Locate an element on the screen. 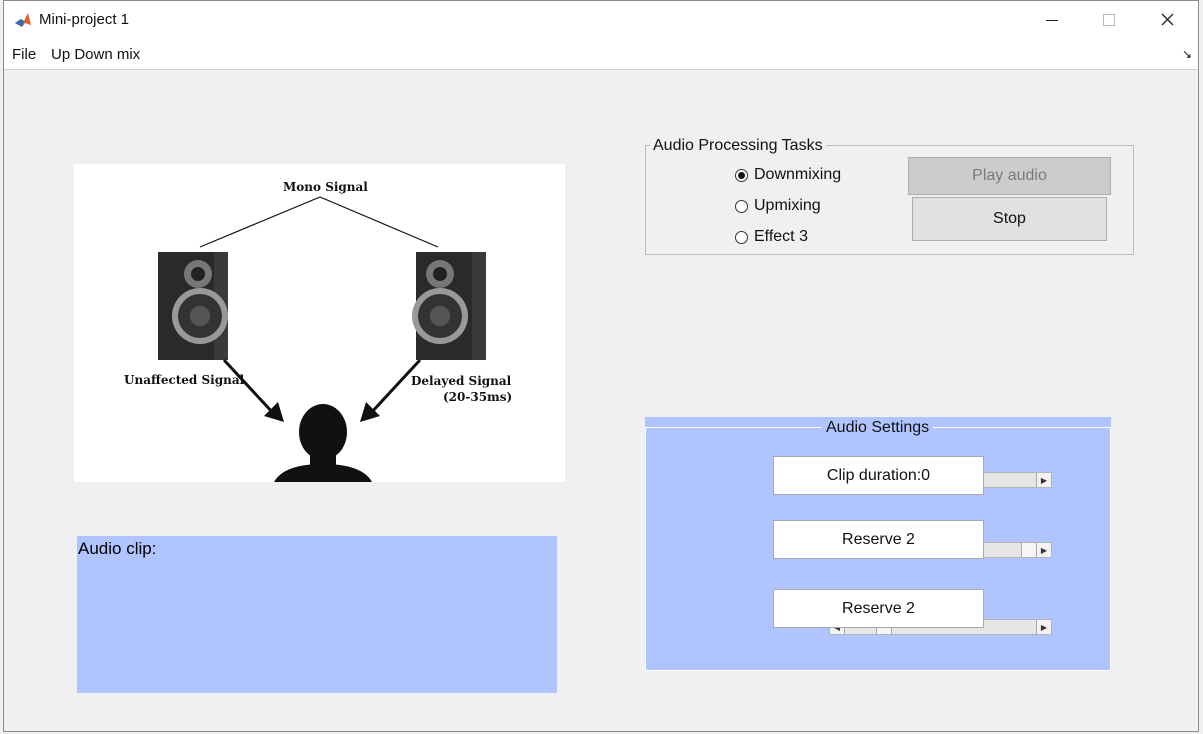  clip-duration-slider: ▶ is located at coordinates (1017, 480).